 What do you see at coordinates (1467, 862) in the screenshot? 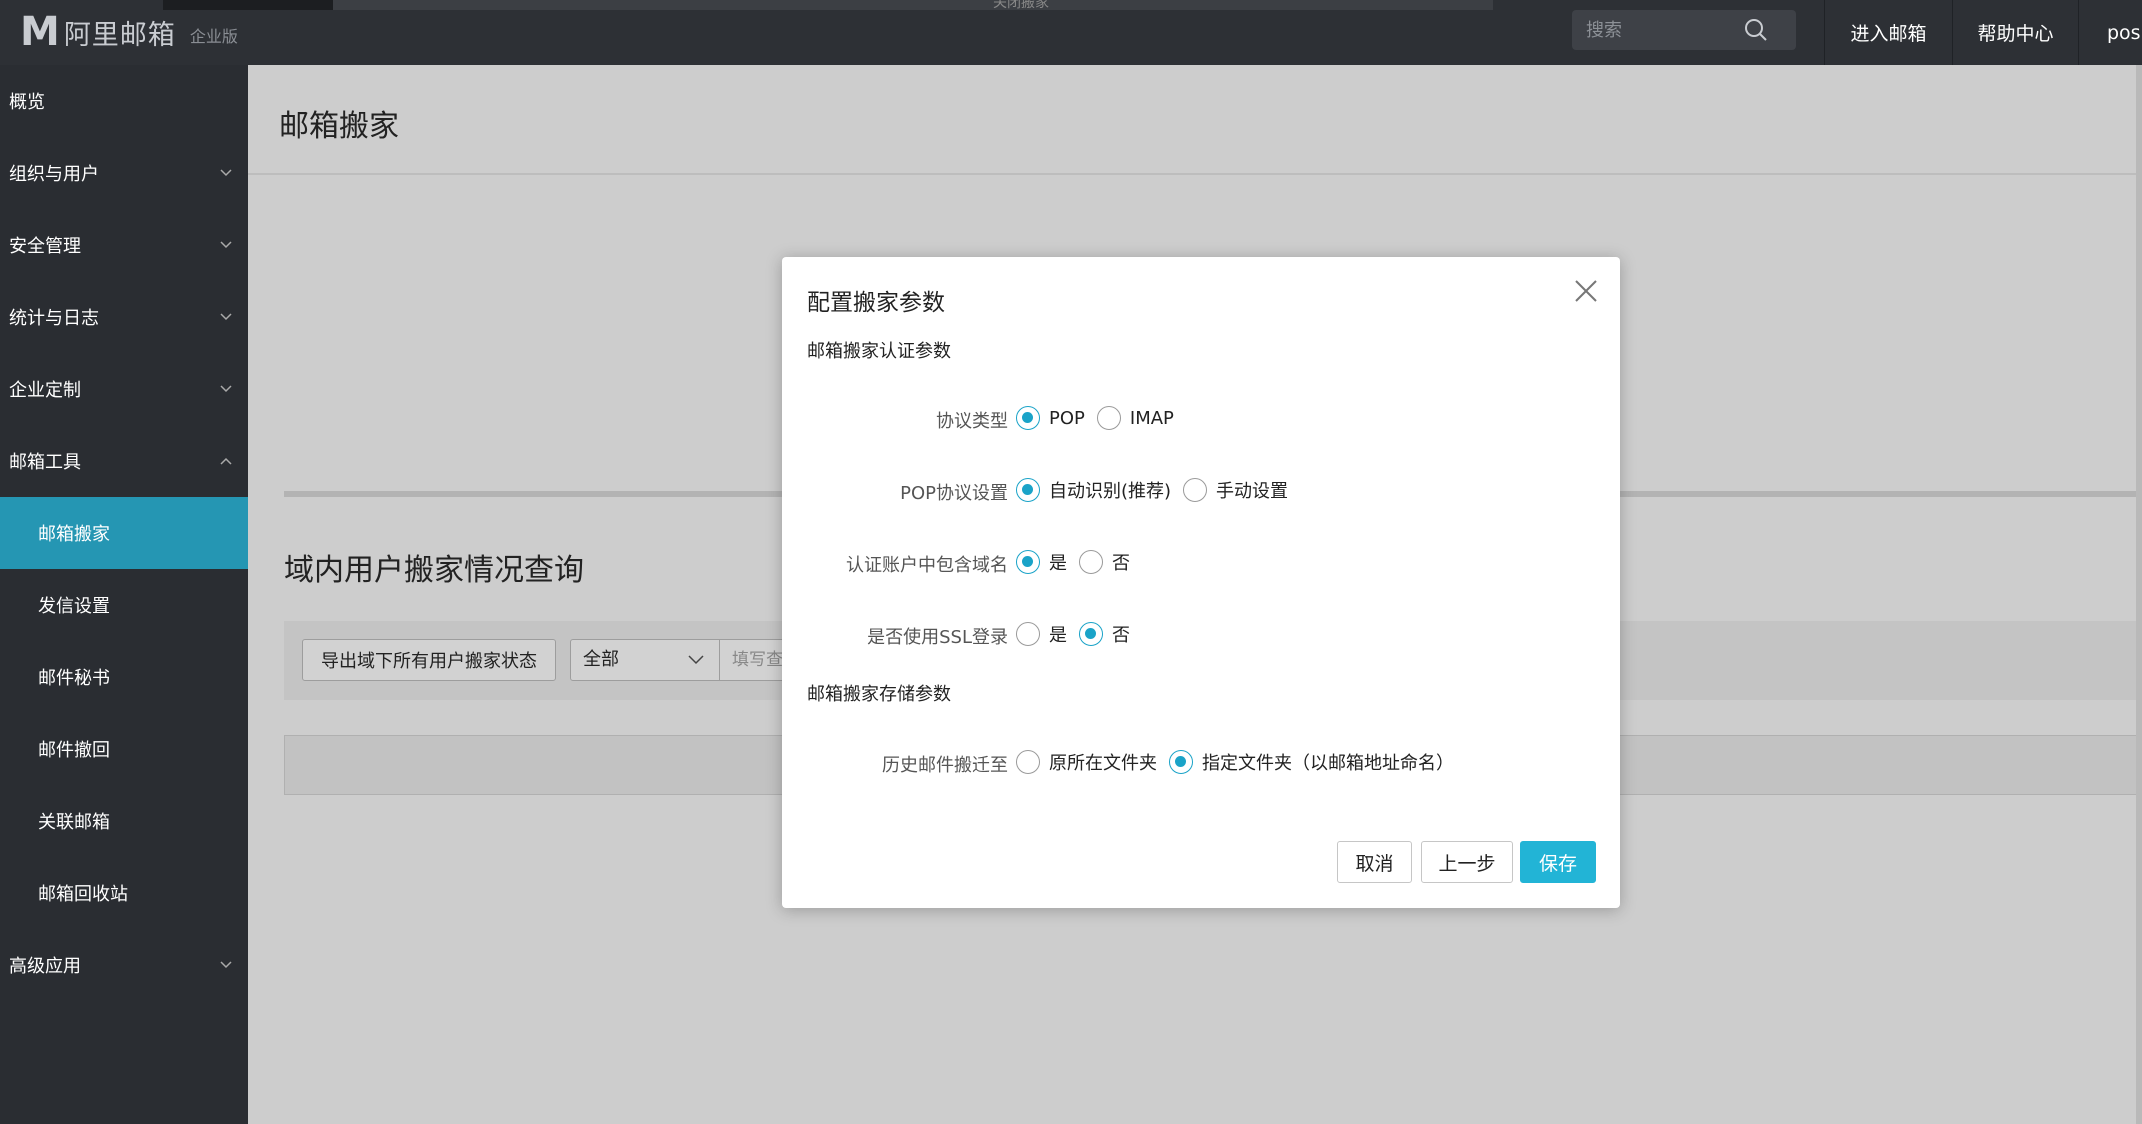
I see `previous-step-button: 上一步` at bounding box center [1467, 862].